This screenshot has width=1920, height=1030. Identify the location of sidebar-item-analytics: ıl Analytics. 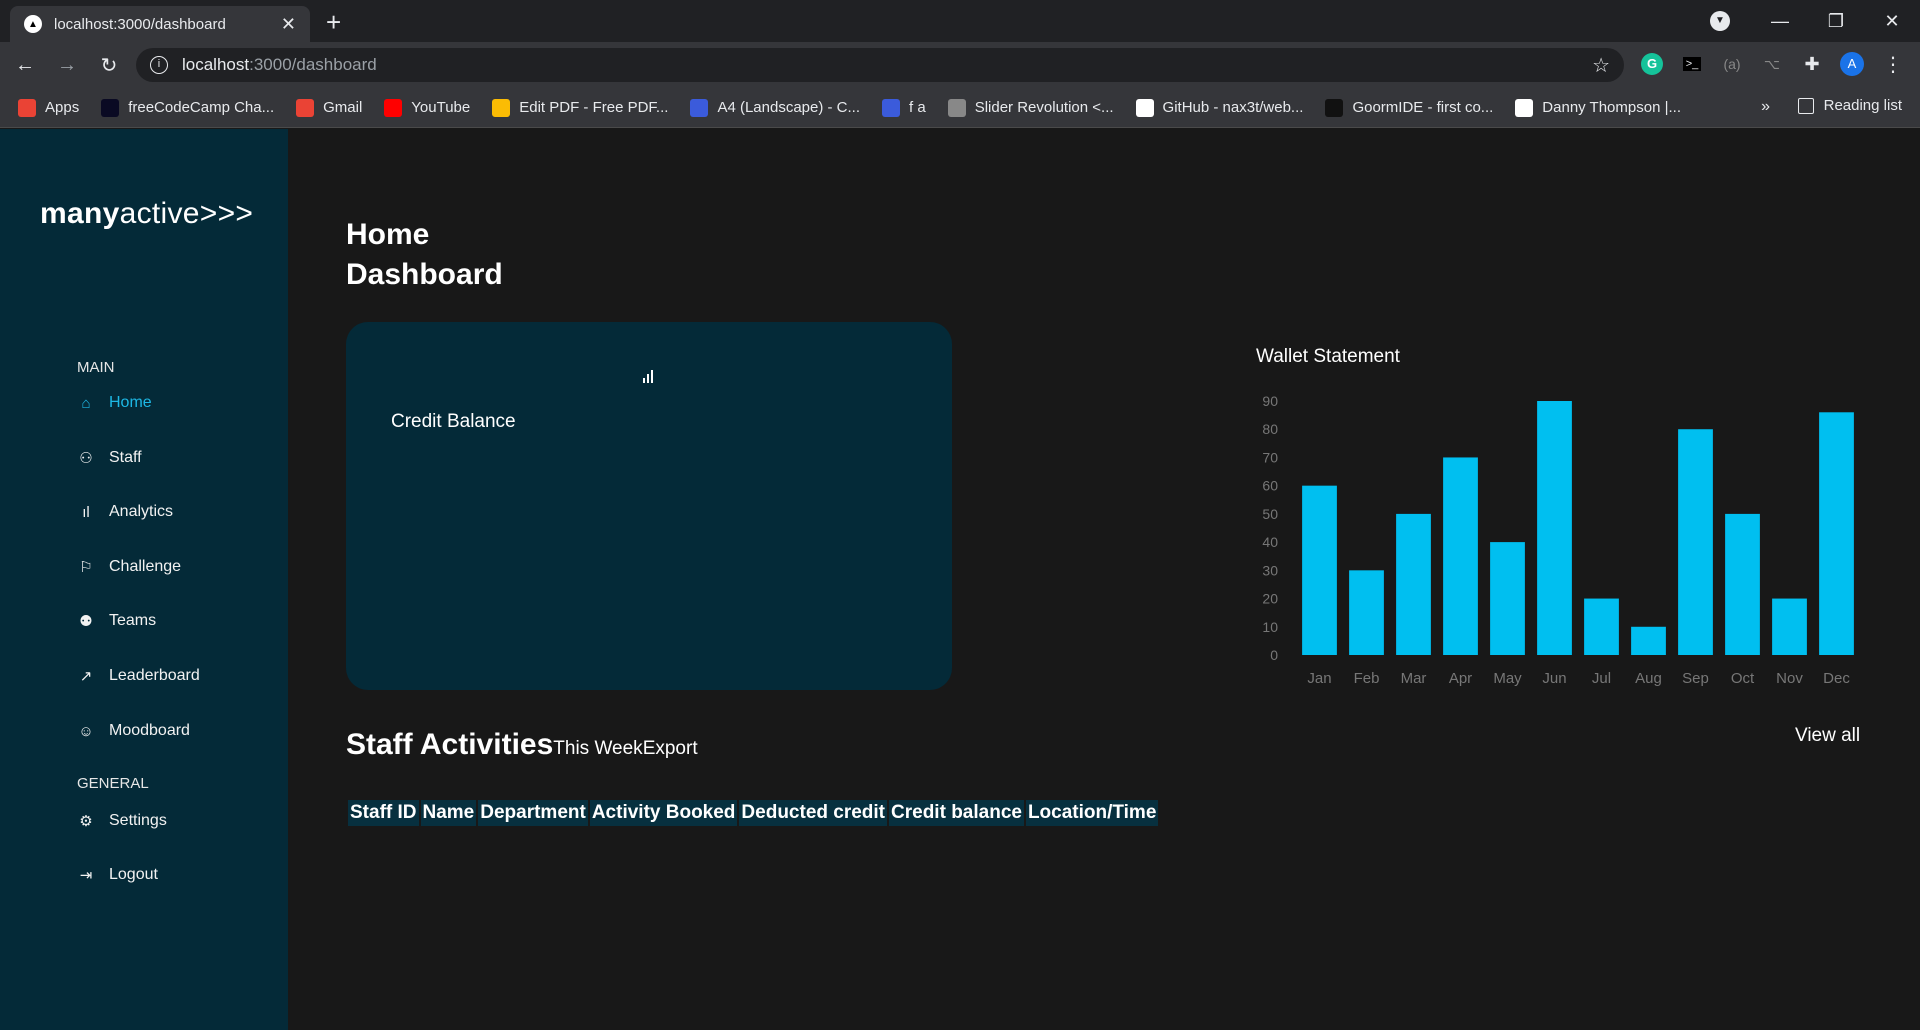
(125, 512).